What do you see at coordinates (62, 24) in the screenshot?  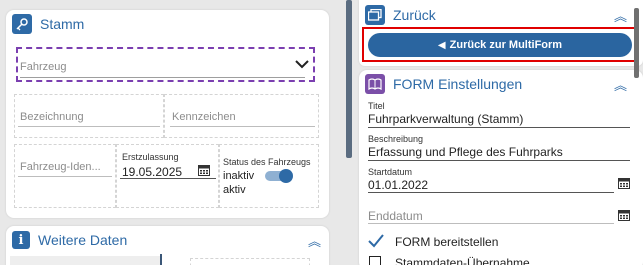 I see `stamm-title: Stamm` at bounding box center [62, 24].